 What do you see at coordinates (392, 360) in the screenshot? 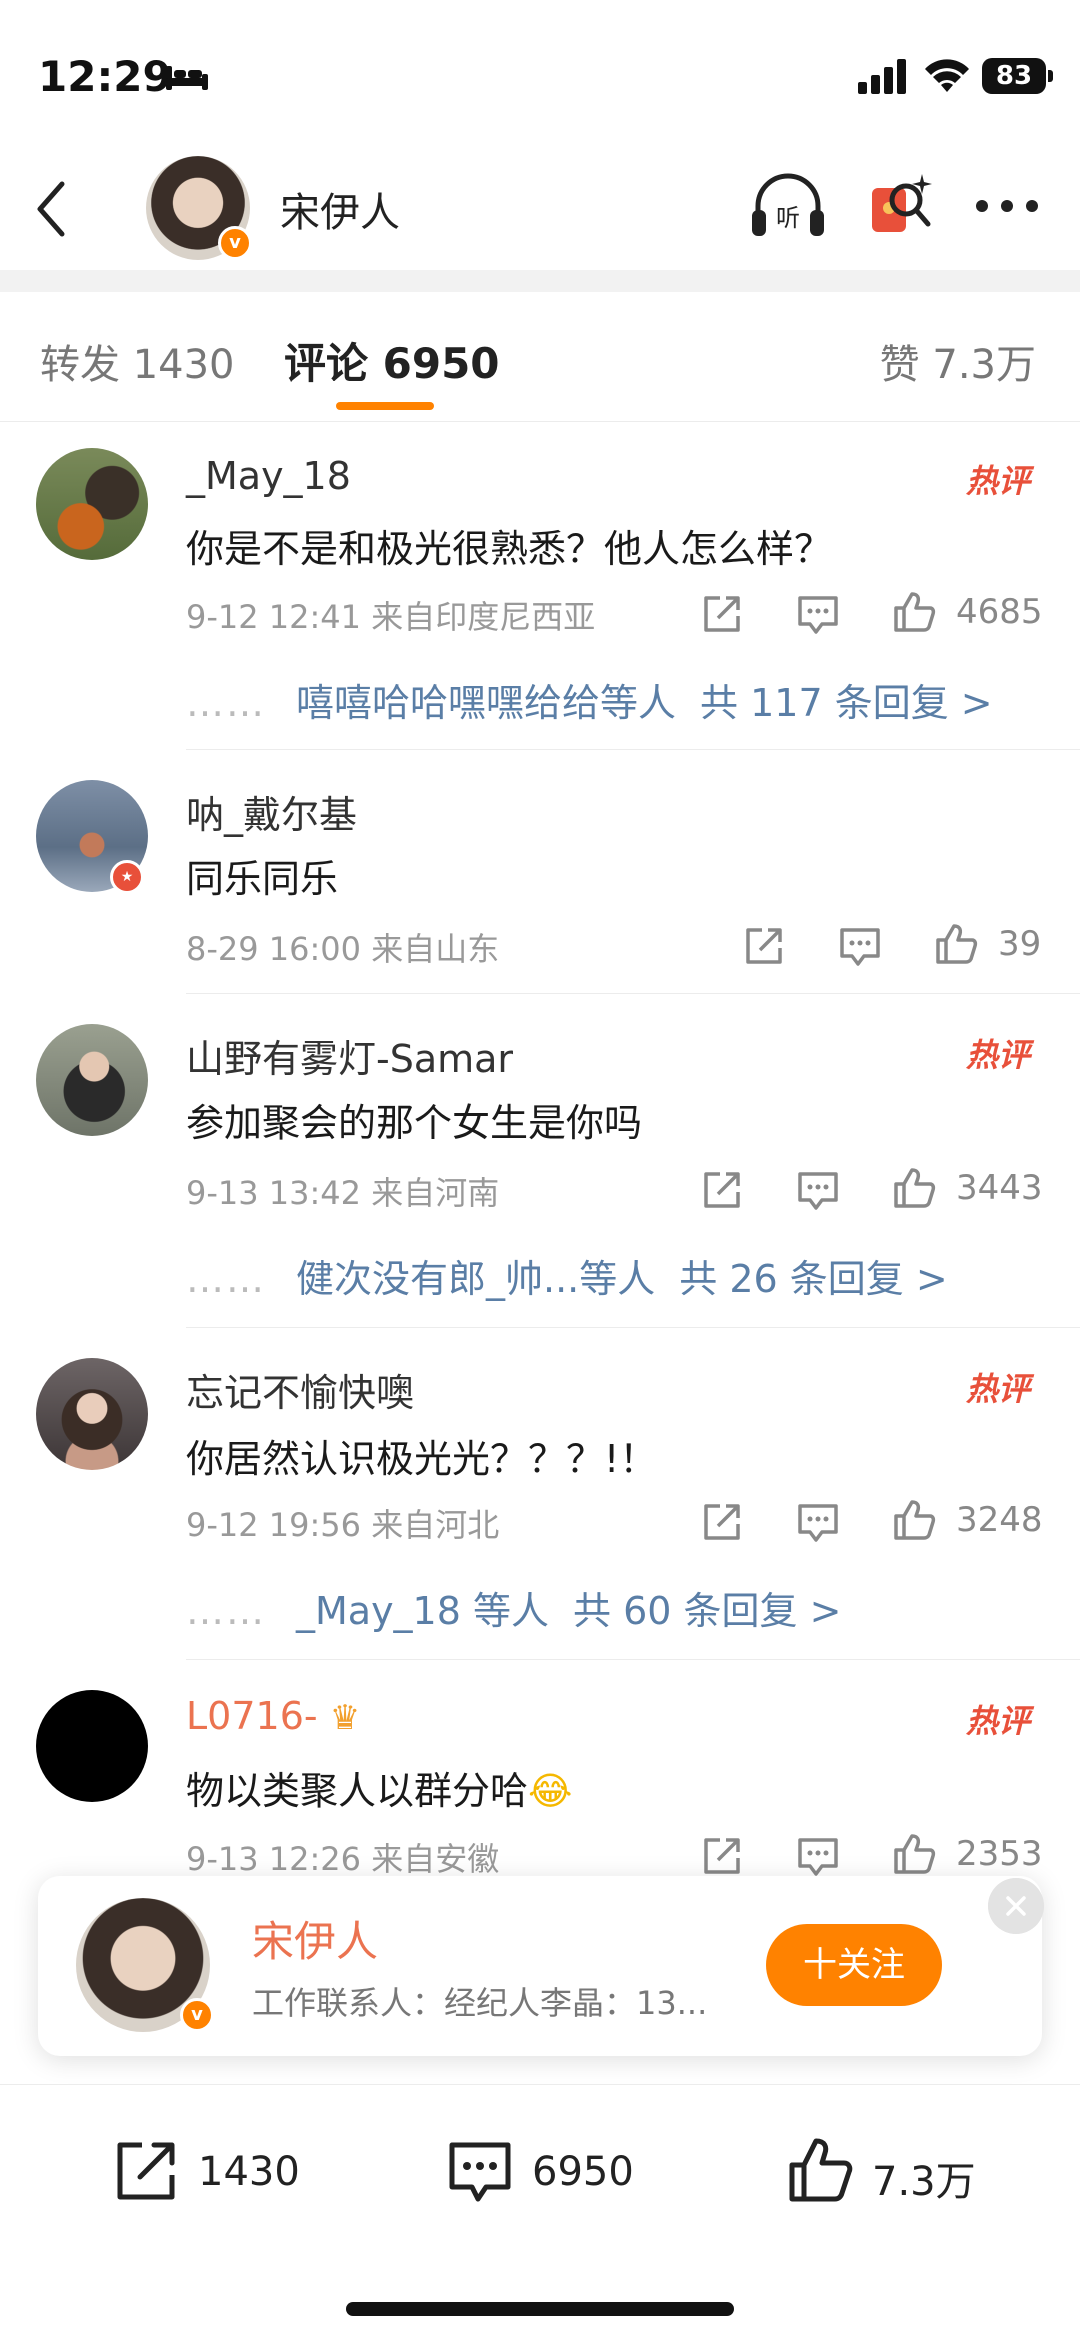
I see `tab-comments: 评论 6950` at bounding box center [392, 360].